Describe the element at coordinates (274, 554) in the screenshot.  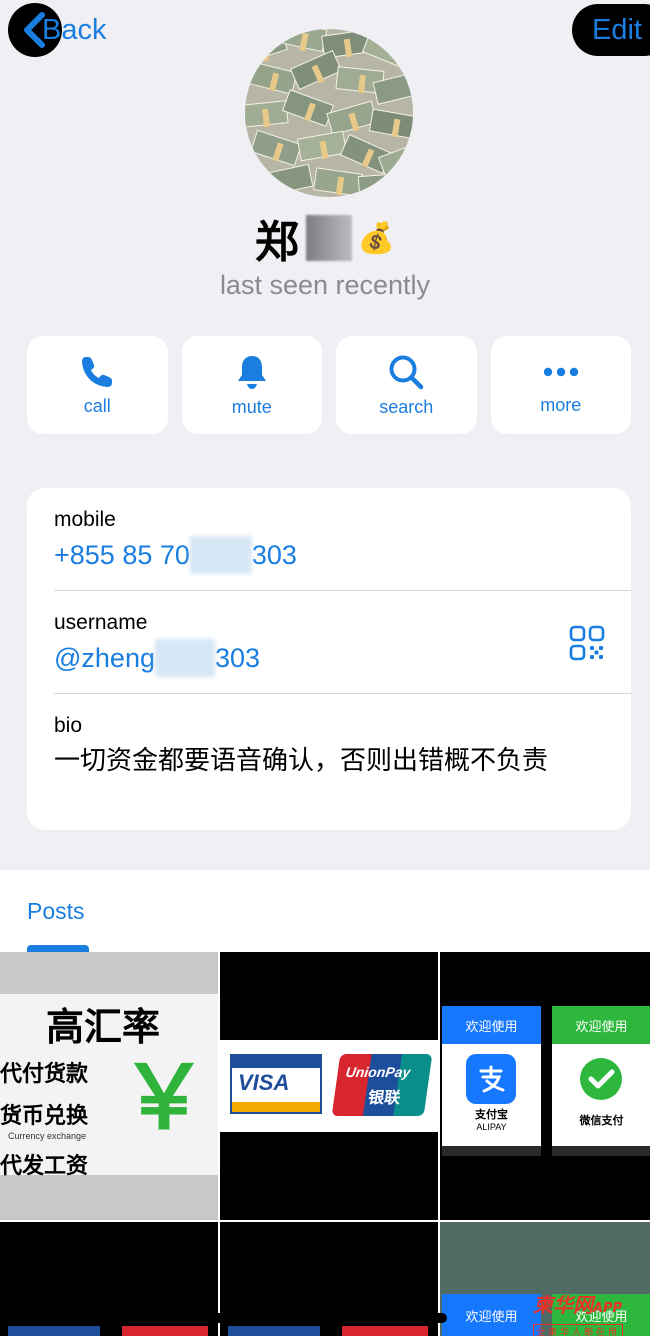
I see `mobile-value-end: 303` at that location.